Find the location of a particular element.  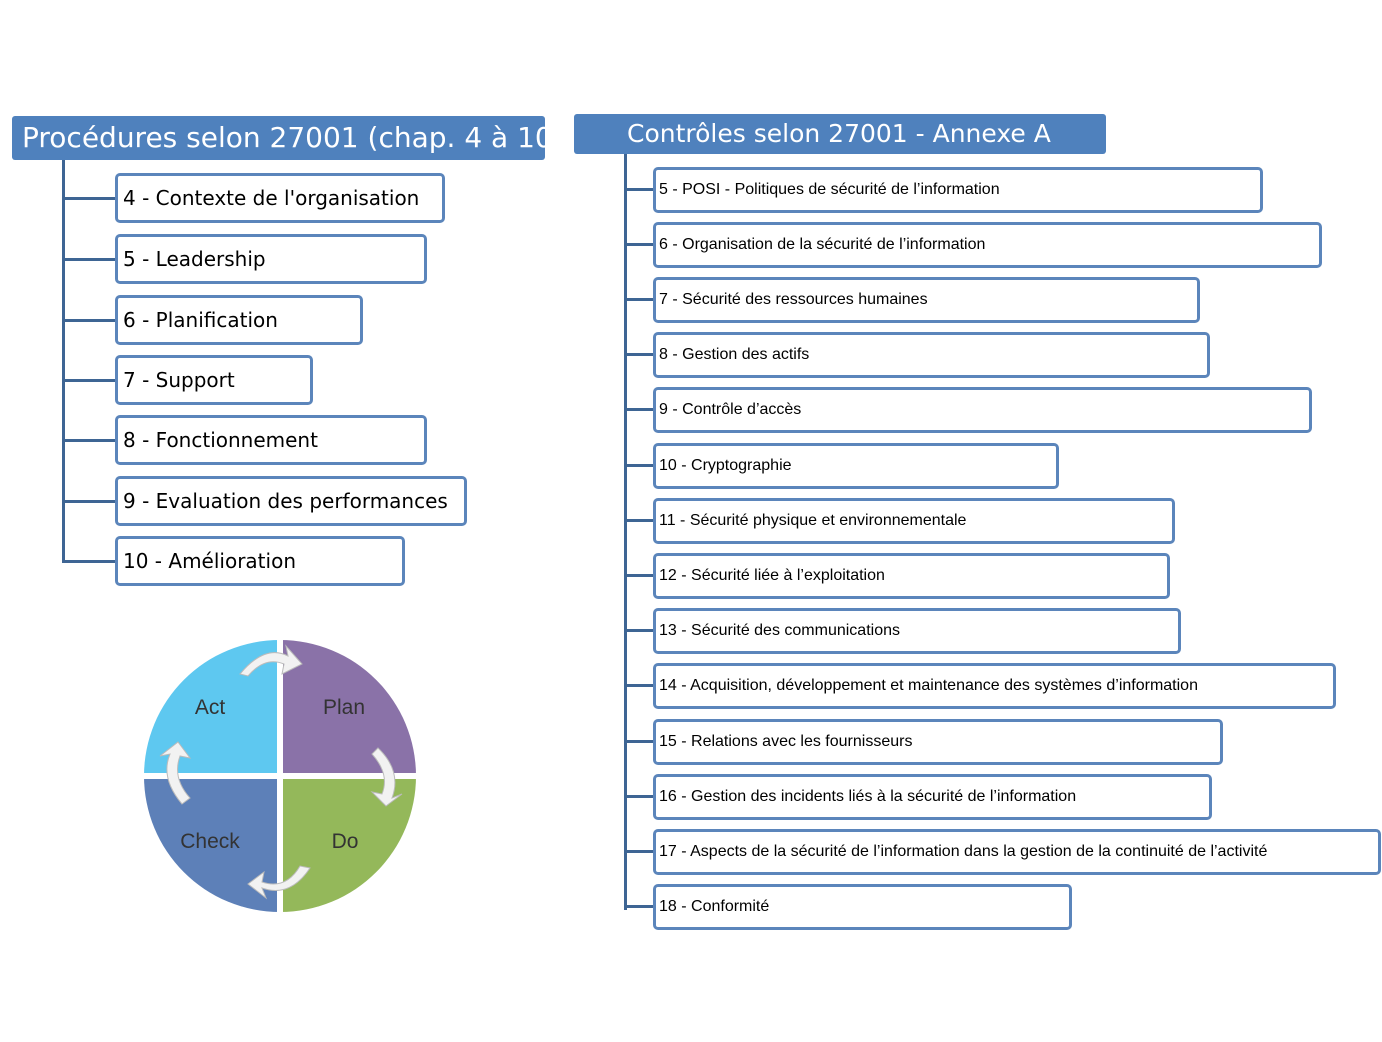

pdca-act-label: Act is located at coordinates (210, 707).